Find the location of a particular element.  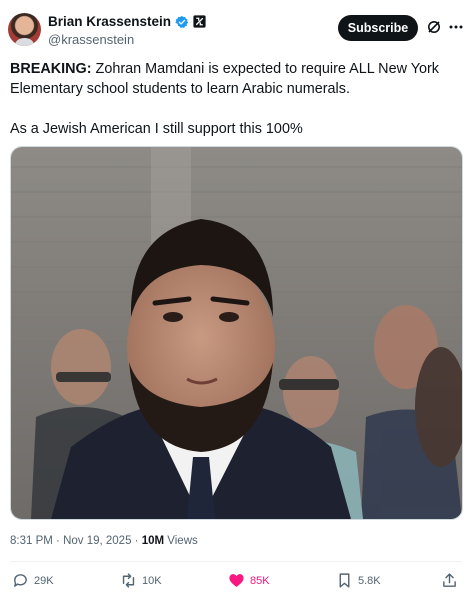

action-bar: 29K 10K 85K 5.8K is located at coordinates (236, 582).